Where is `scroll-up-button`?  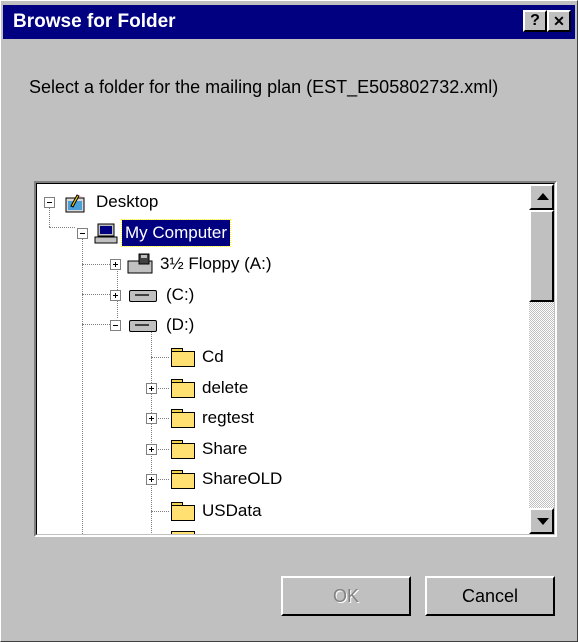 scroll-up-button is located at coordinates (541, 197).